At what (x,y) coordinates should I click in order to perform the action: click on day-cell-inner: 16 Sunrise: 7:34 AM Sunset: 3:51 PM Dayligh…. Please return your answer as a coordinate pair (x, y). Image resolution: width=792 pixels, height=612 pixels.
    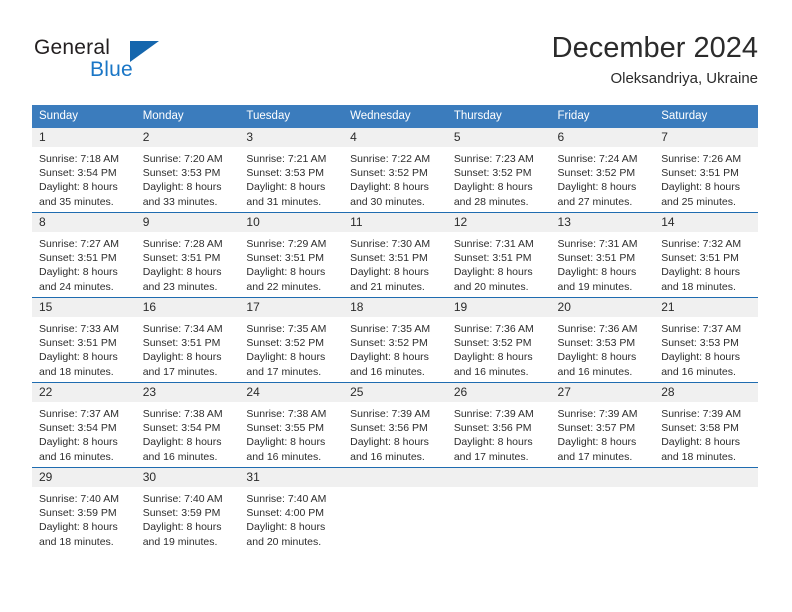
    Looking at the image, I should click on (187, 340).